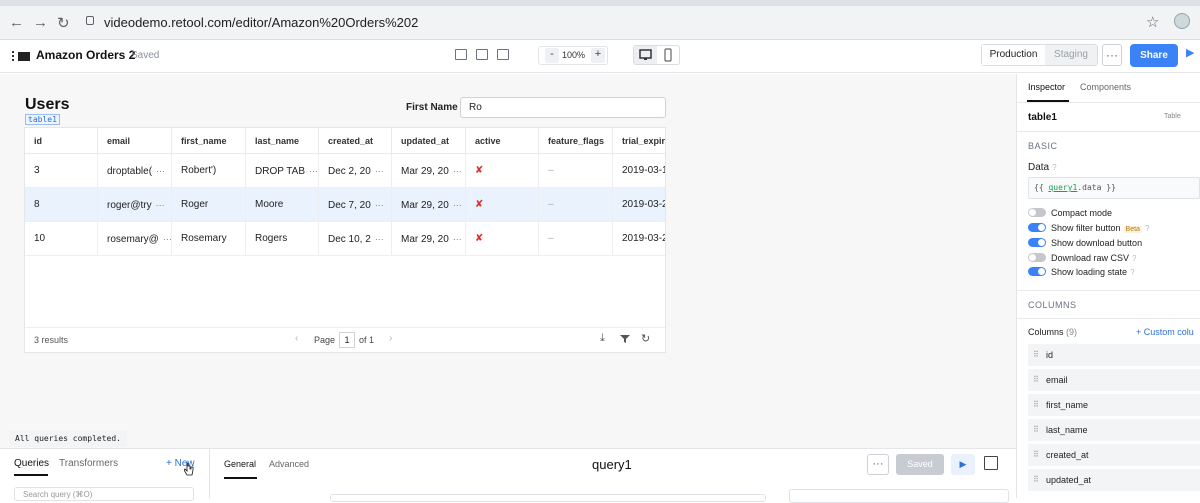  What do you see at coordinates (639, 171) in the screenshot?
I see `cell-trial-expiry: 2019-03-1` at bounding box center [639, 171].